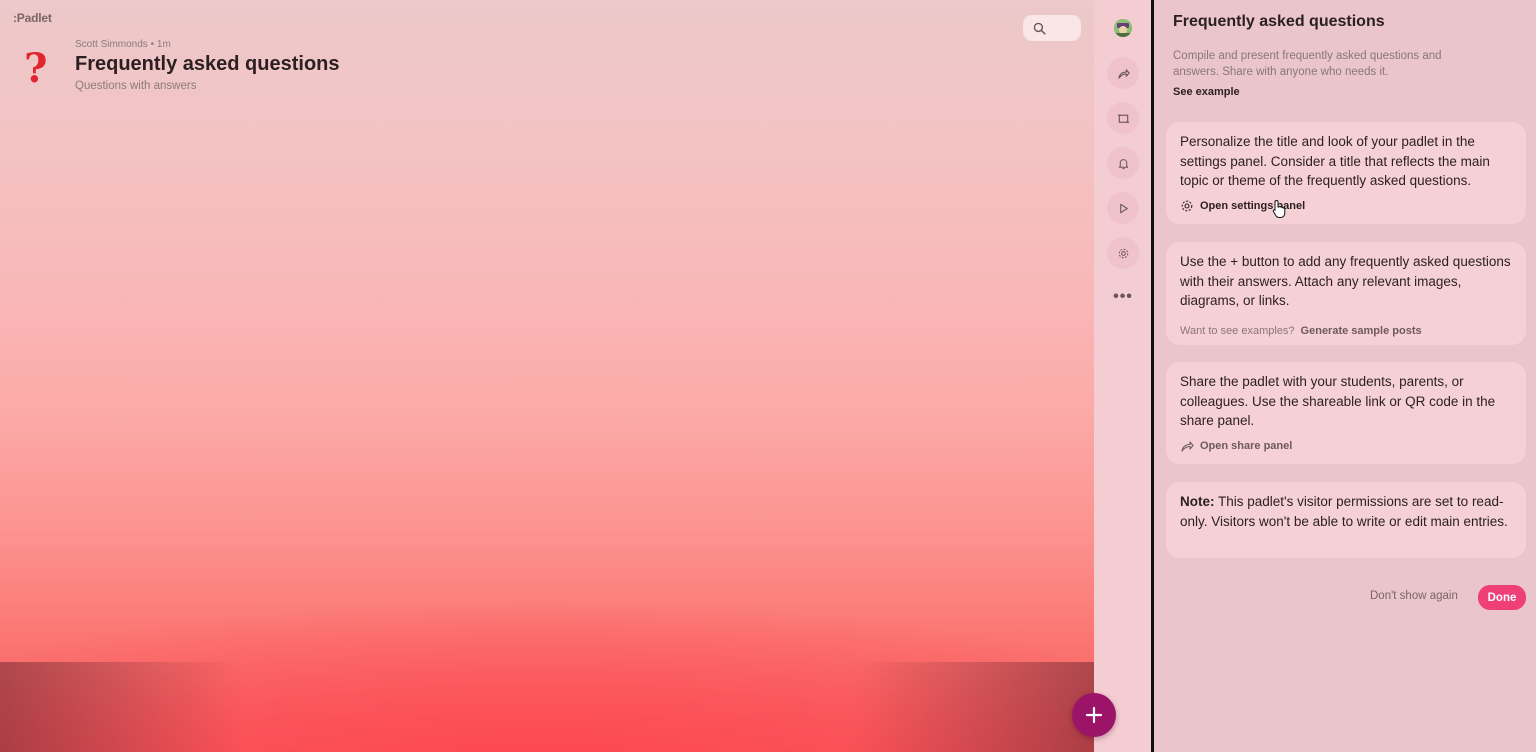 Image resolution: width=1536 pixels, height=752 pixels. Describe the element at coordinates (1414, 596) in the screenshot. I see `dont-show-again-button: Don't show again` at that location.